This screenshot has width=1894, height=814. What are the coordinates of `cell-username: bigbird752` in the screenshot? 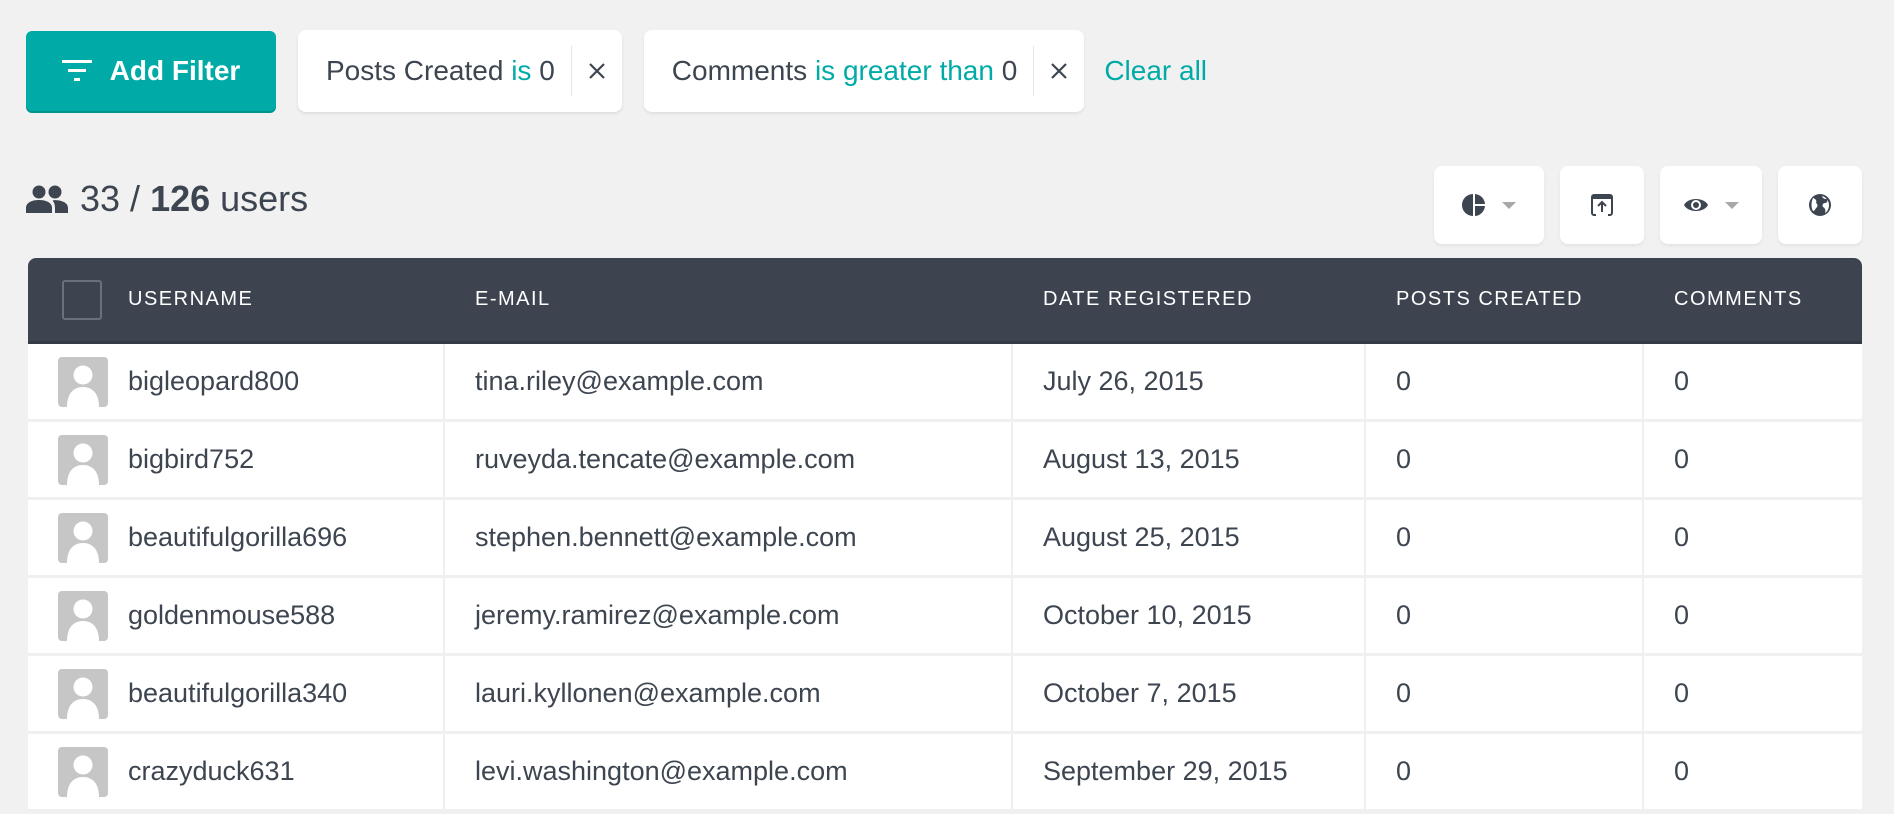 It's located at (236, 459).